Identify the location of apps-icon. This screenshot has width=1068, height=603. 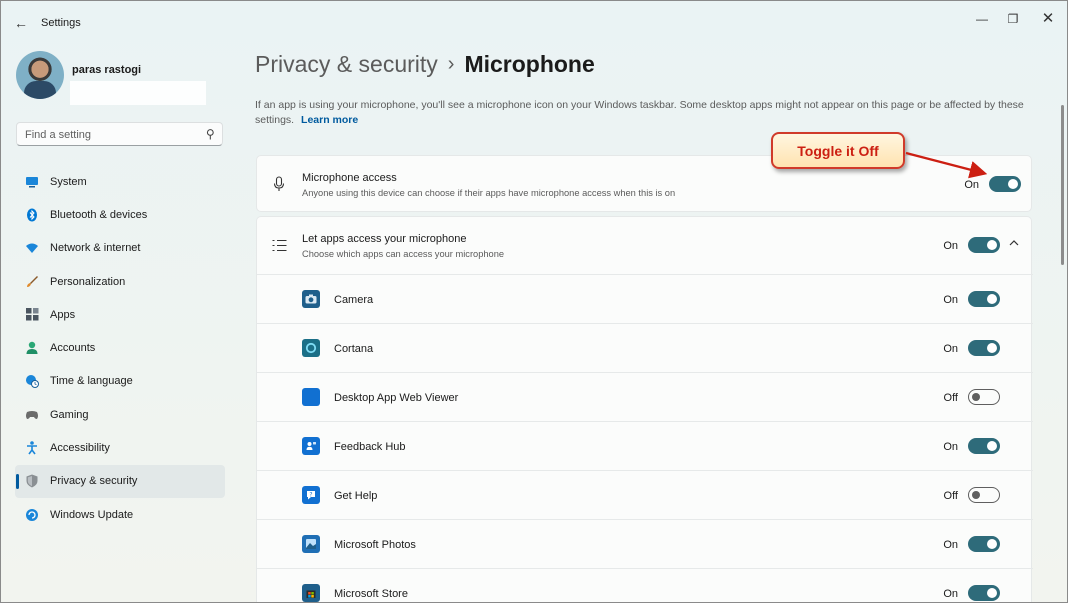
(32, 315).